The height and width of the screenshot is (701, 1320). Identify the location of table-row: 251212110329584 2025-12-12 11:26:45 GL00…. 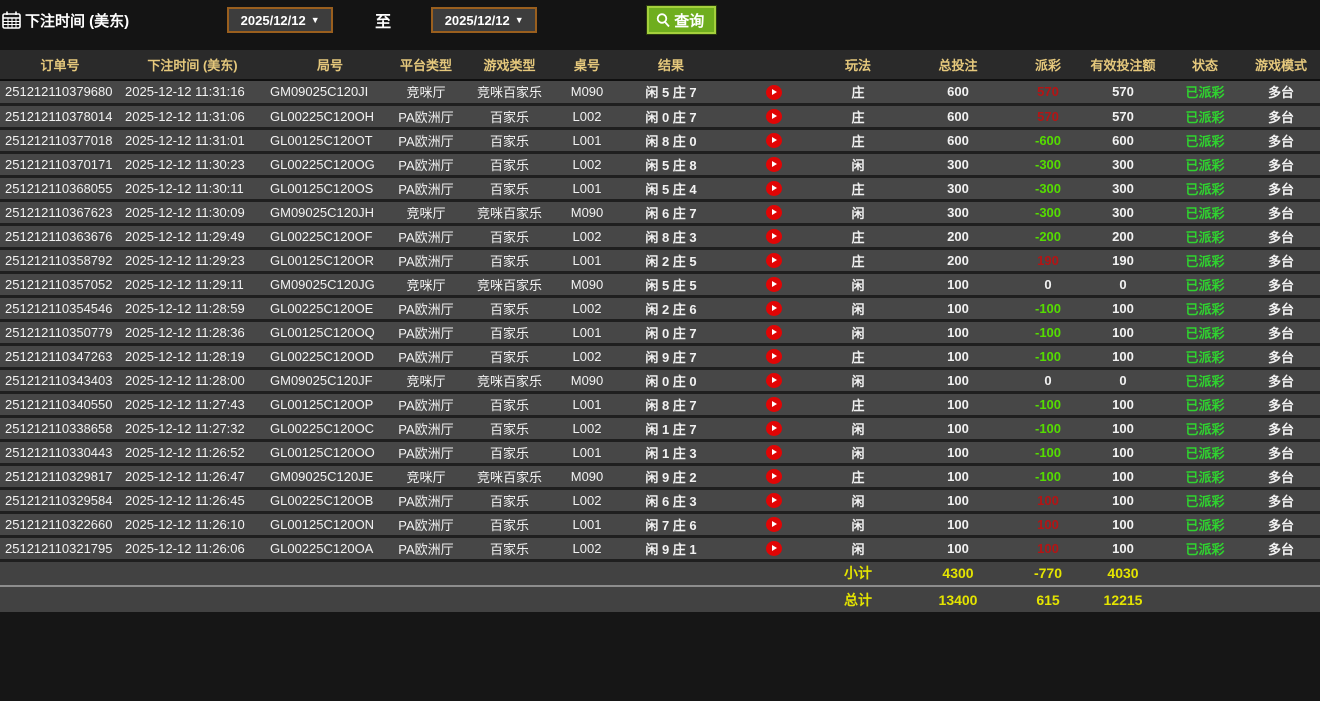
(660, 500).